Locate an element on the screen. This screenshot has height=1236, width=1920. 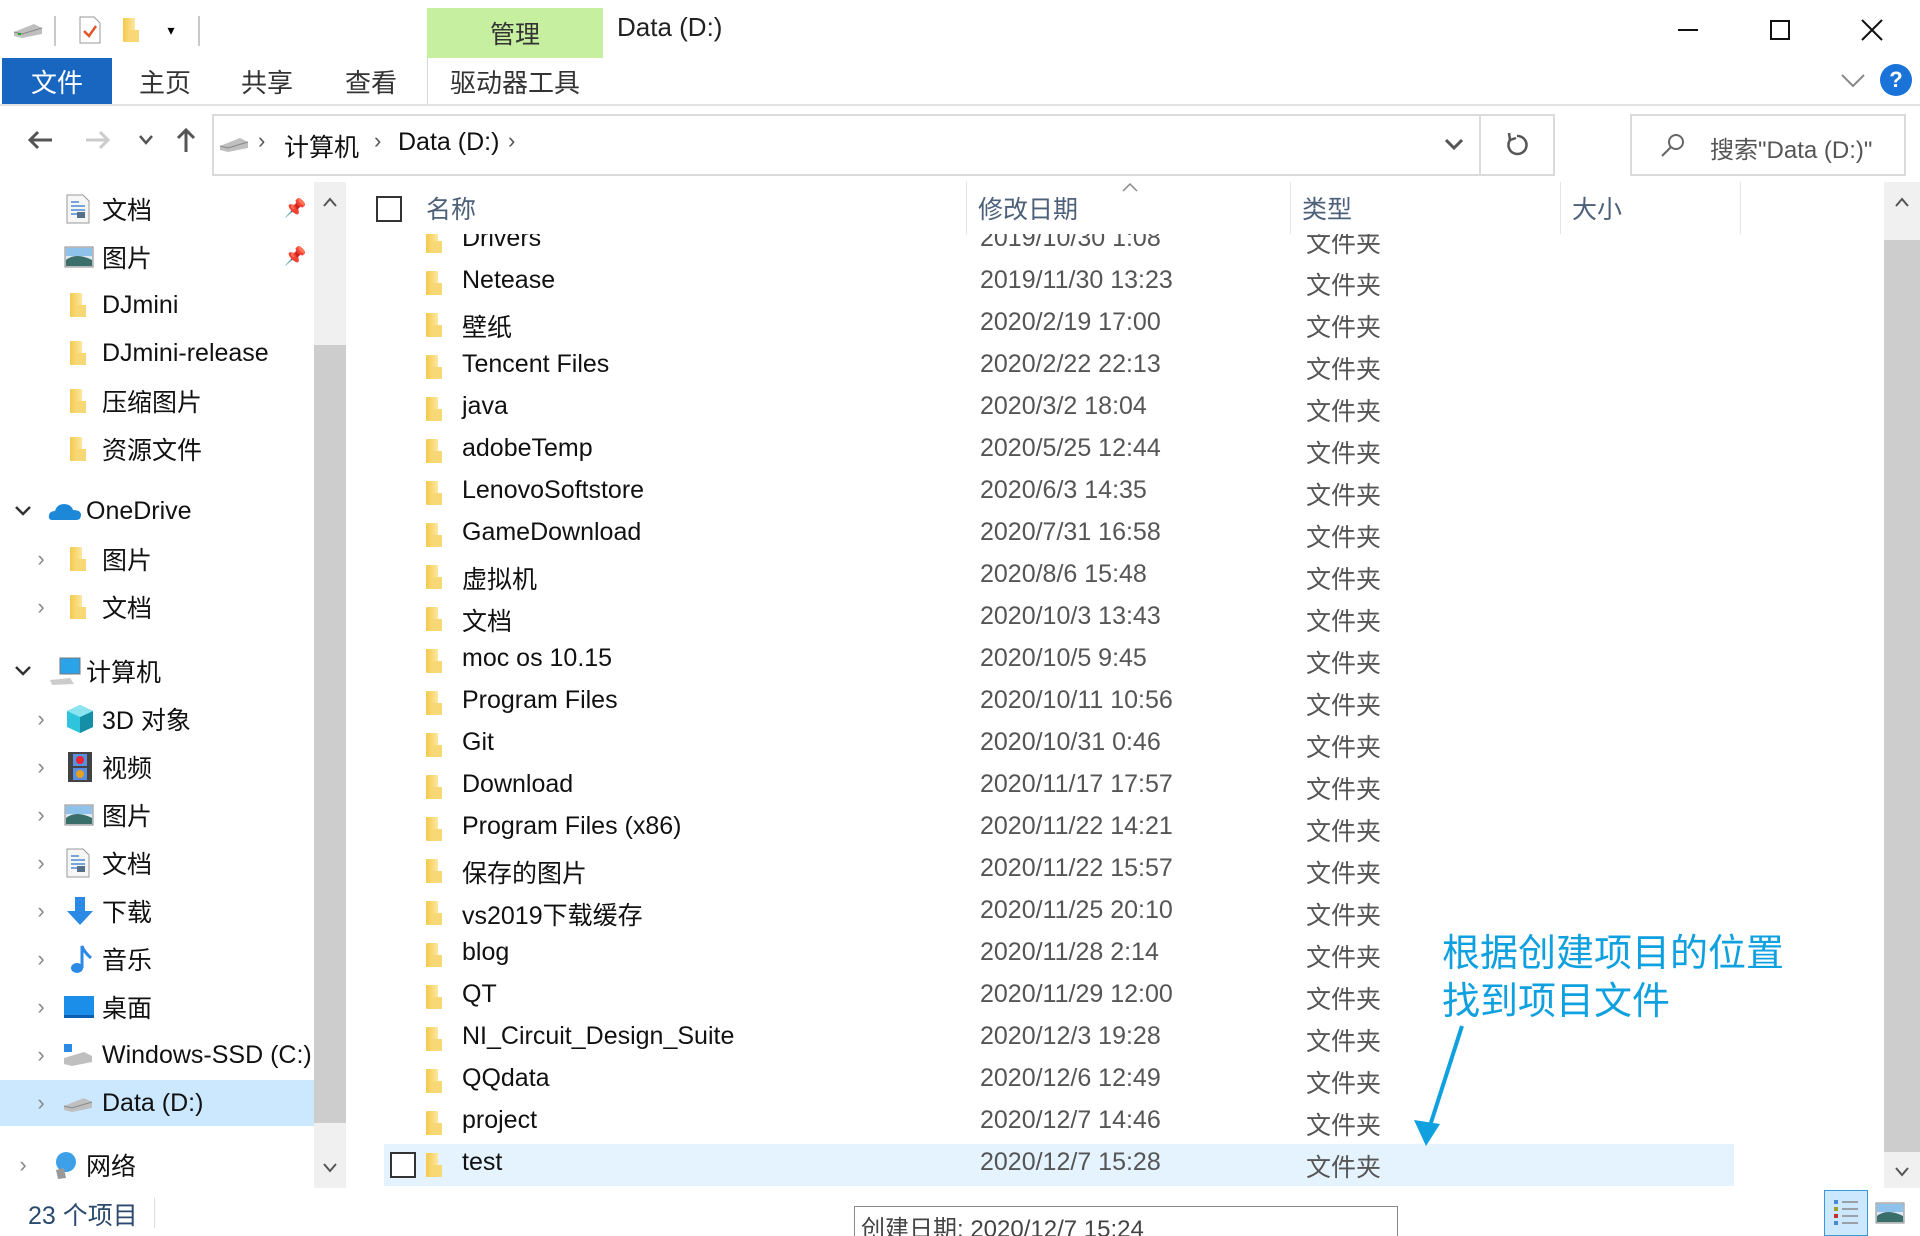
sidebar-item-onedrive: OneDrive is located at coordinates (157, 511).